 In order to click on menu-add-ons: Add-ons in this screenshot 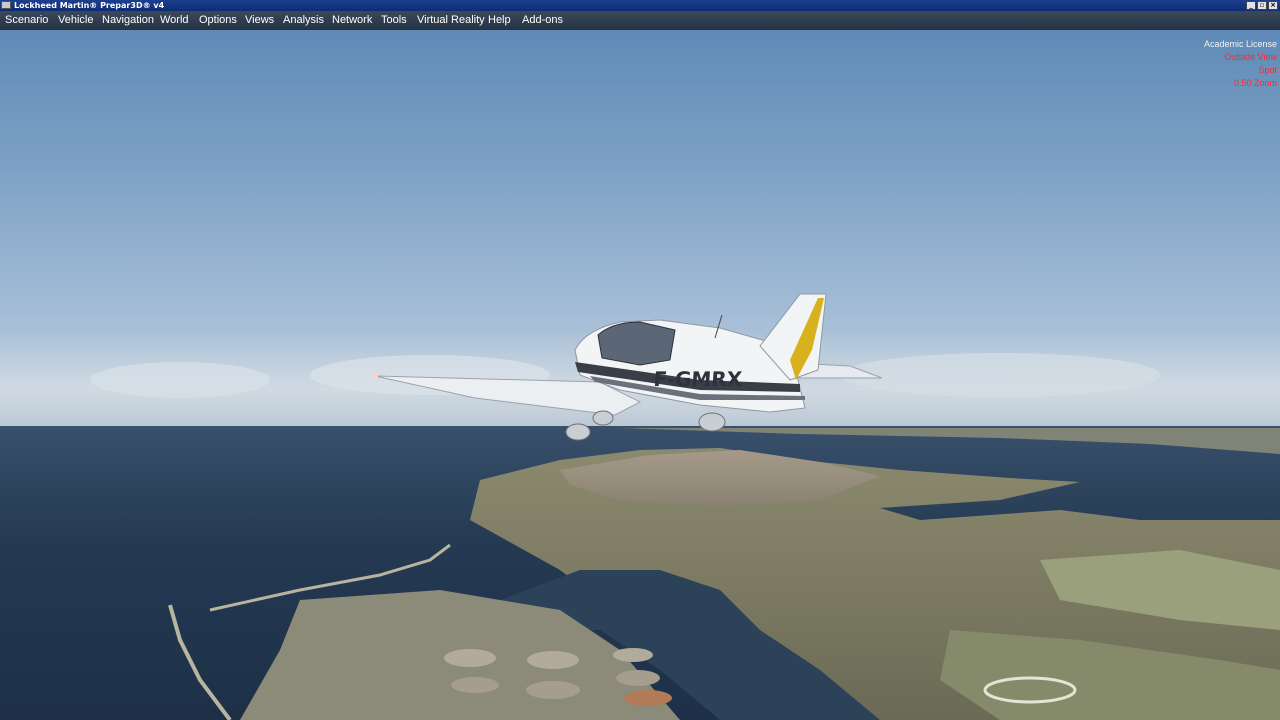, I will do `click(542, 20)`.